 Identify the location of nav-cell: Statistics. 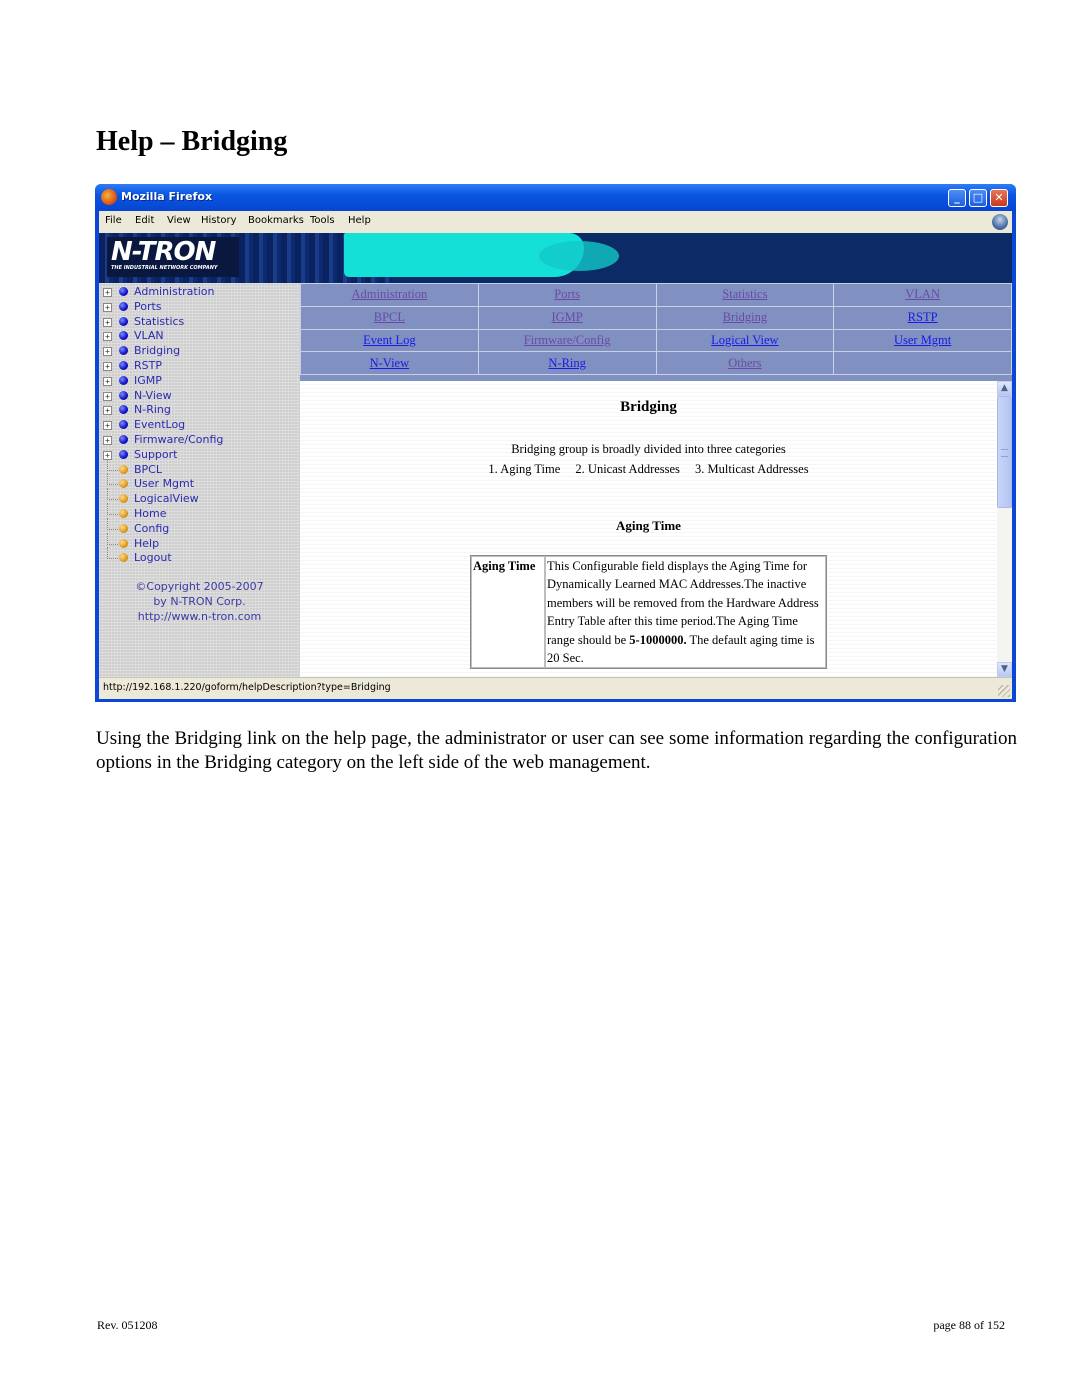
(745, 295).